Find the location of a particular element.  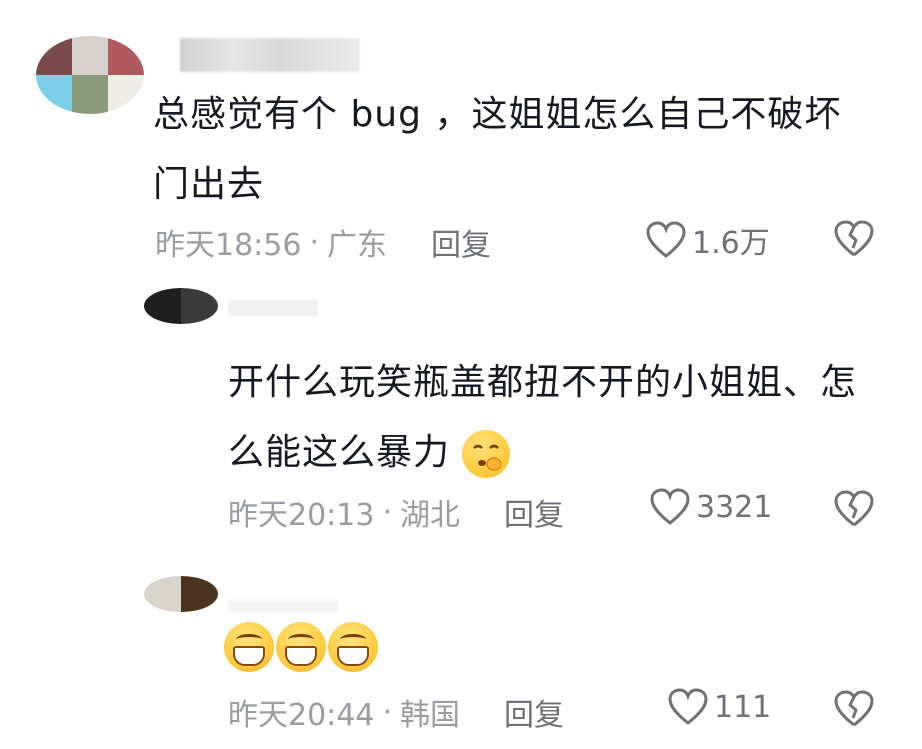

comment-text: 开什么玩笑瓶盖都扭不开的小姐姐、怎 么能这么暴力 is located at coordinates (542, 418).